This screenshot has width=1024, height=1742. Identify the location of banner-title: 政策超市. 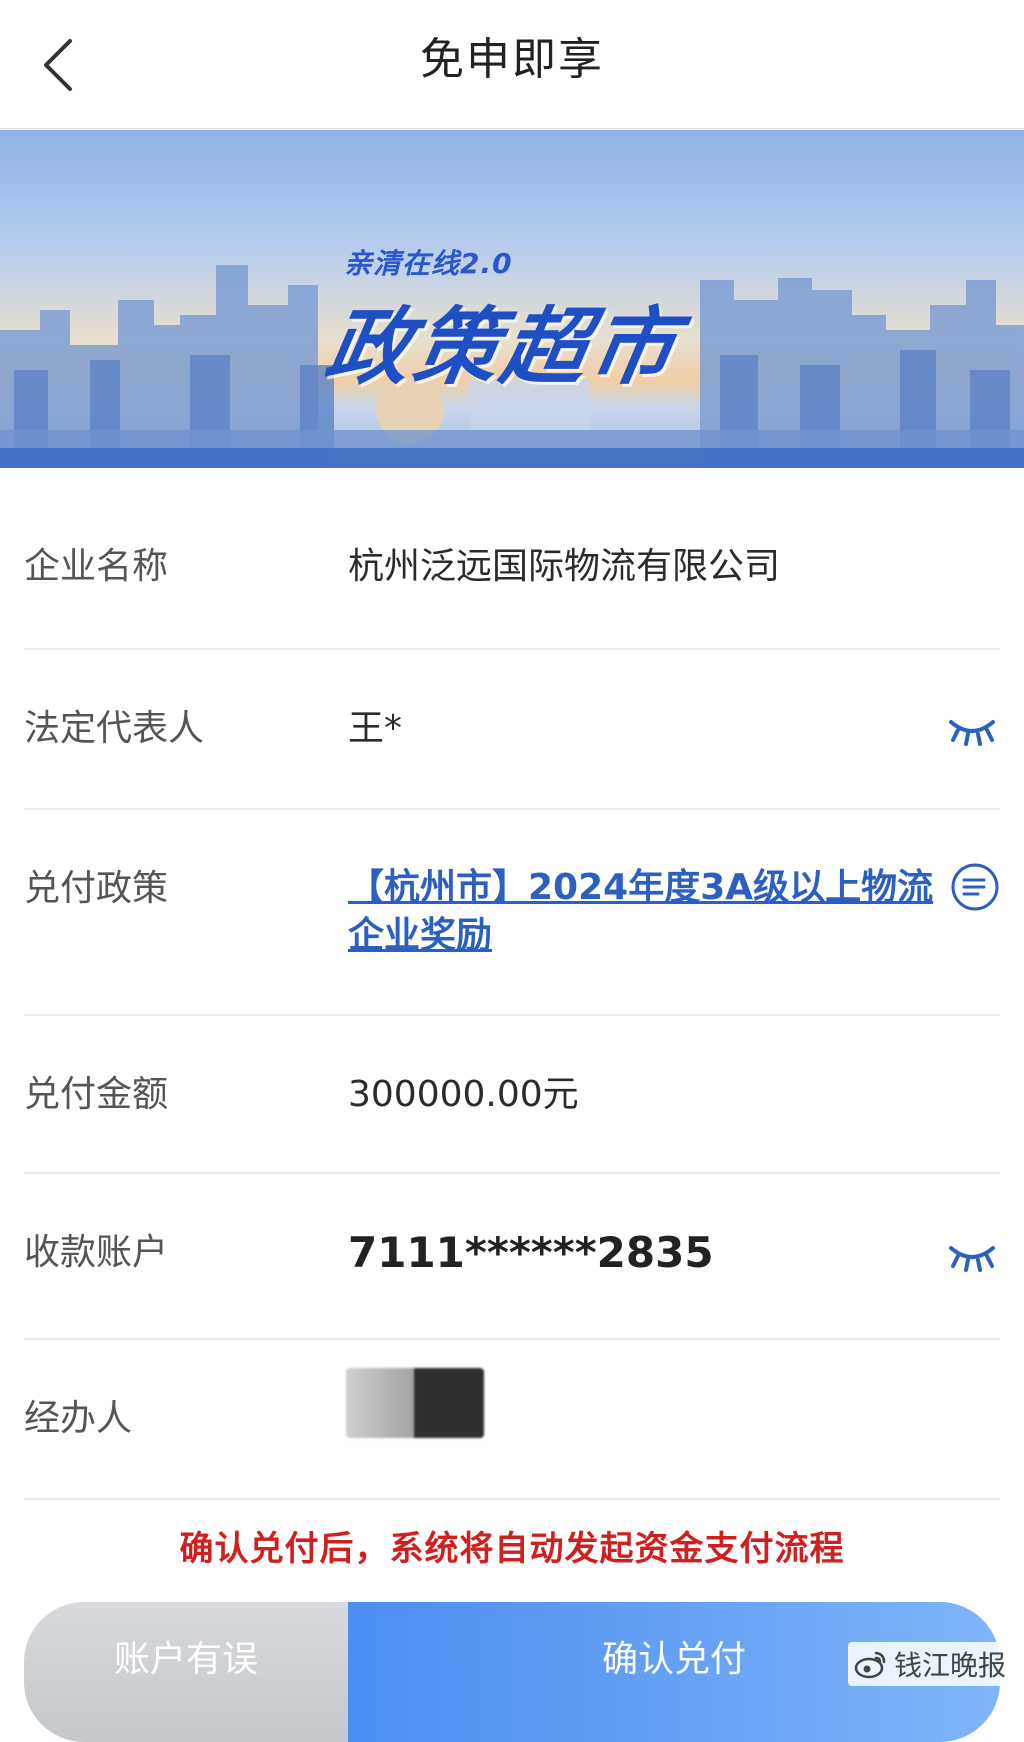
(503, 347).